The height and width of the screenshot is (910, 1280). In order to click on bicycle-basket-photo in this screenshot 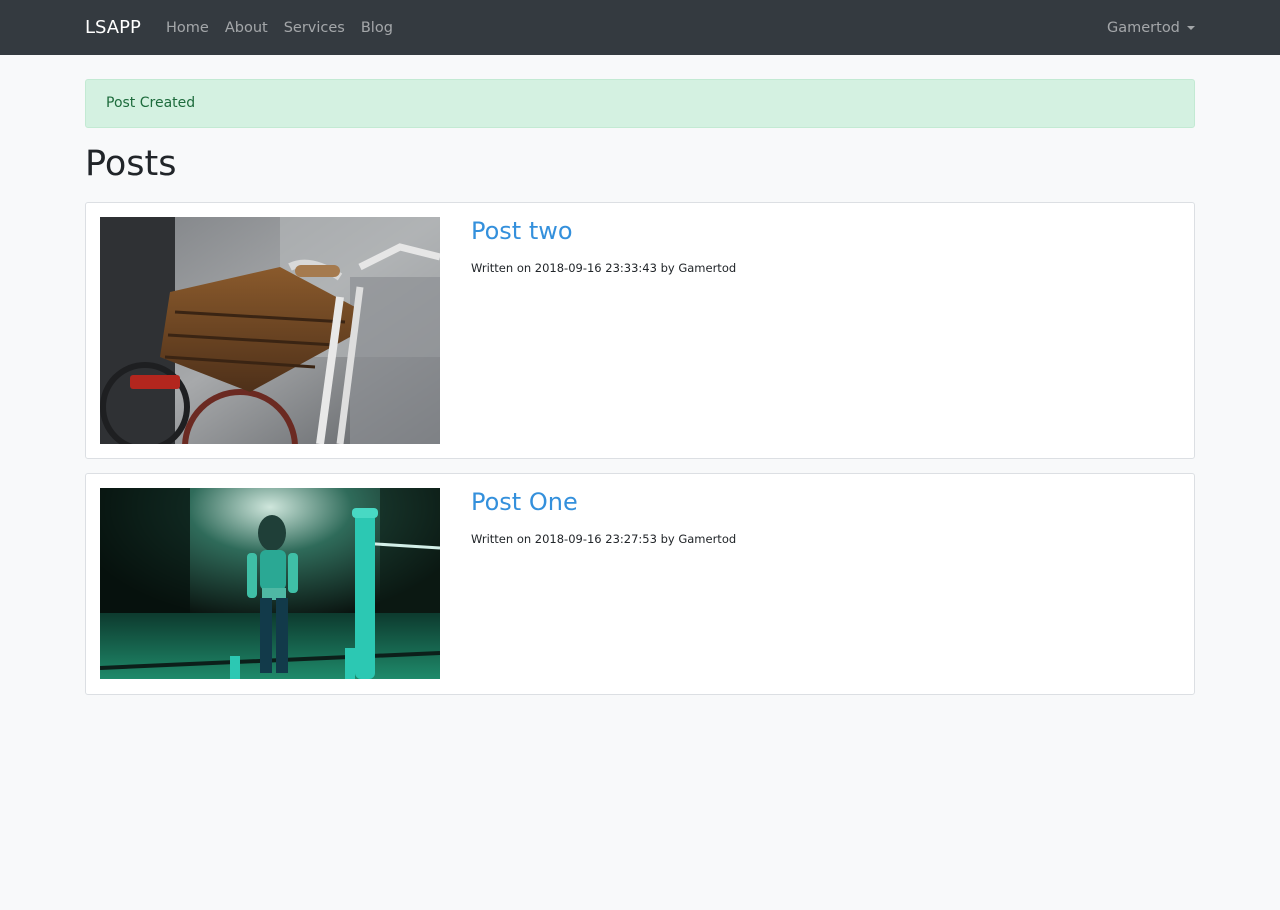, I will do `click(270, 330)`.